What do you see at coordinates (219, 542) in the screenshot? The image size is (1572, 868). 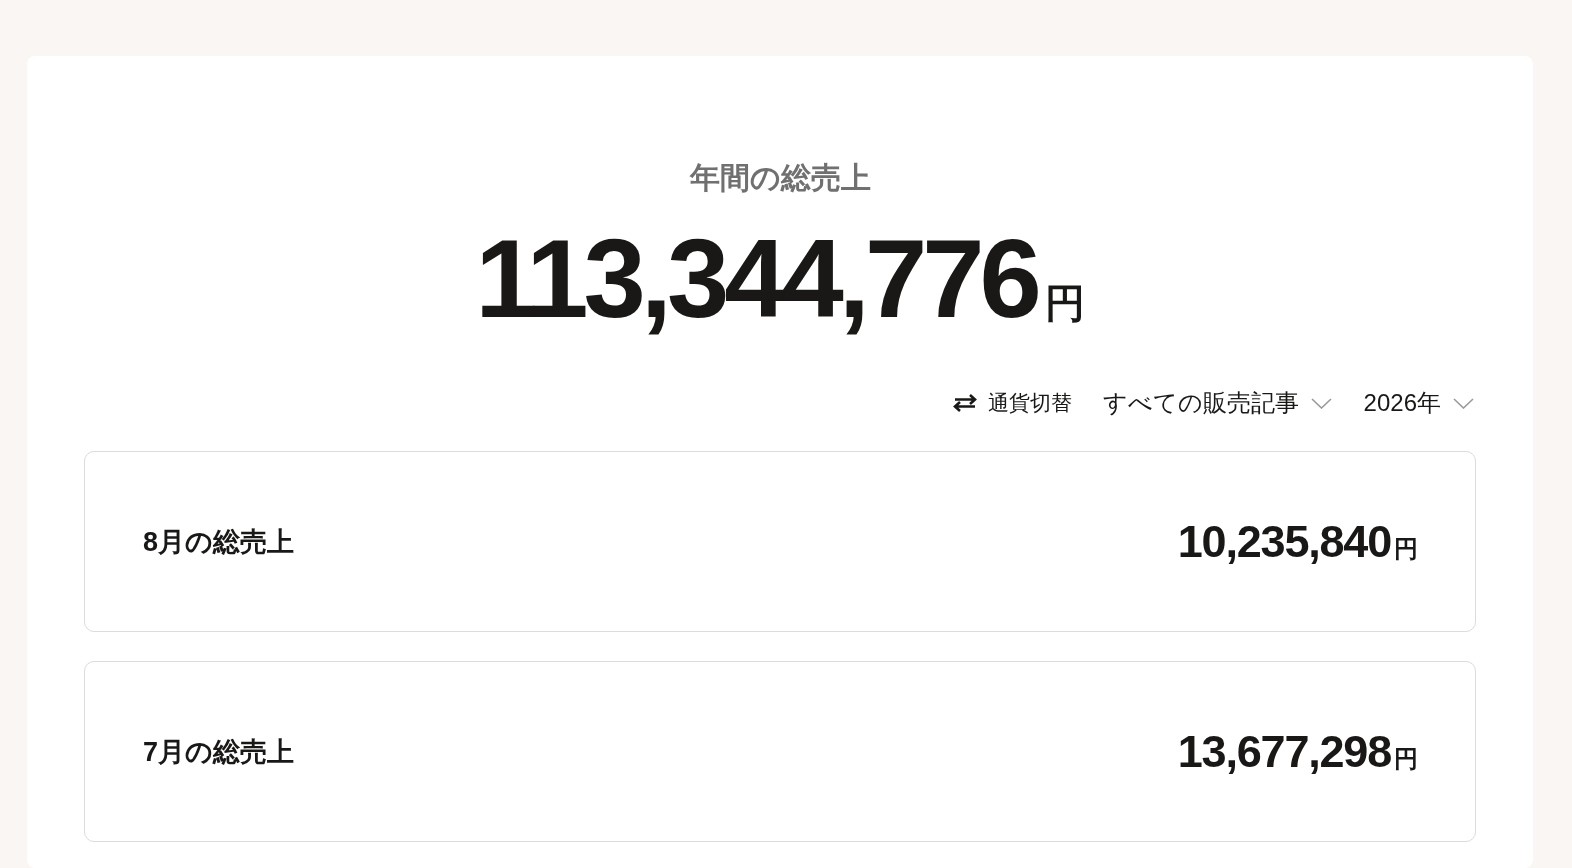 I see `monthly-sales-label: 8月の総売上` at bounding box center [219, 542].